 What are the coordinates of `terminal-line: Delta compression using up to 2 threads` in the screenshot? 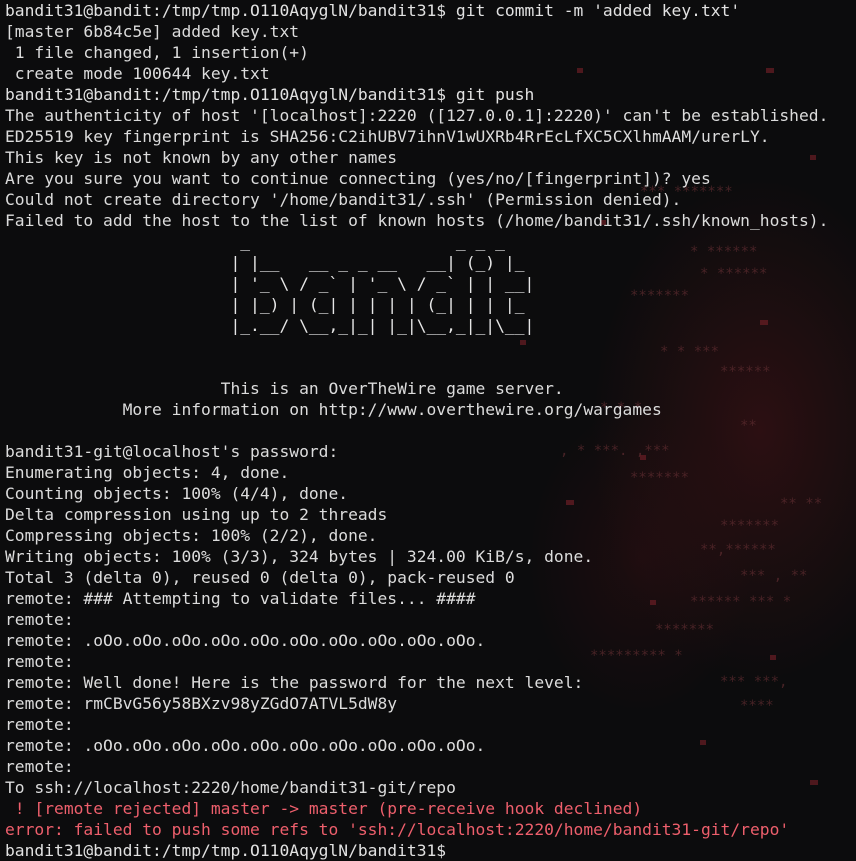 It's located at (196, 514).